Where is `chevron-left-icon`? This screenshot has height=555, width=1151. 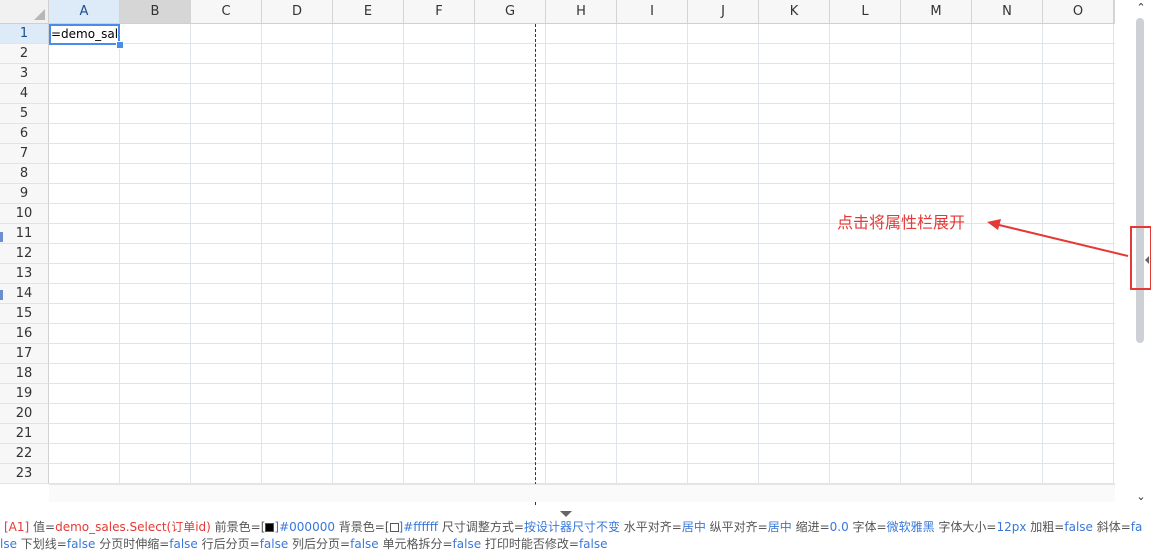
chevron-left-icon is located at coordinates (1147, 260).